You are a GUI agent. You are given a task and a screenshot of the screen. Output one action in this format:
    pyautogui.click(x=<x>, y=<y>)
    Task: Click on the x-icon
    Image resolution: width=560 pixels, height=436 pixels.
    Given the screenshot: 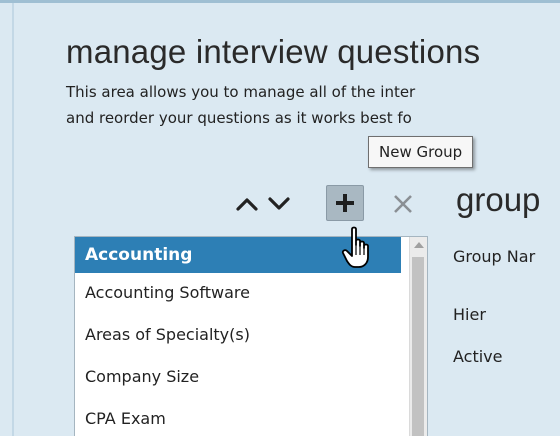 What is the action you would take?
    pyautogui.click(x=403, y=204)
    